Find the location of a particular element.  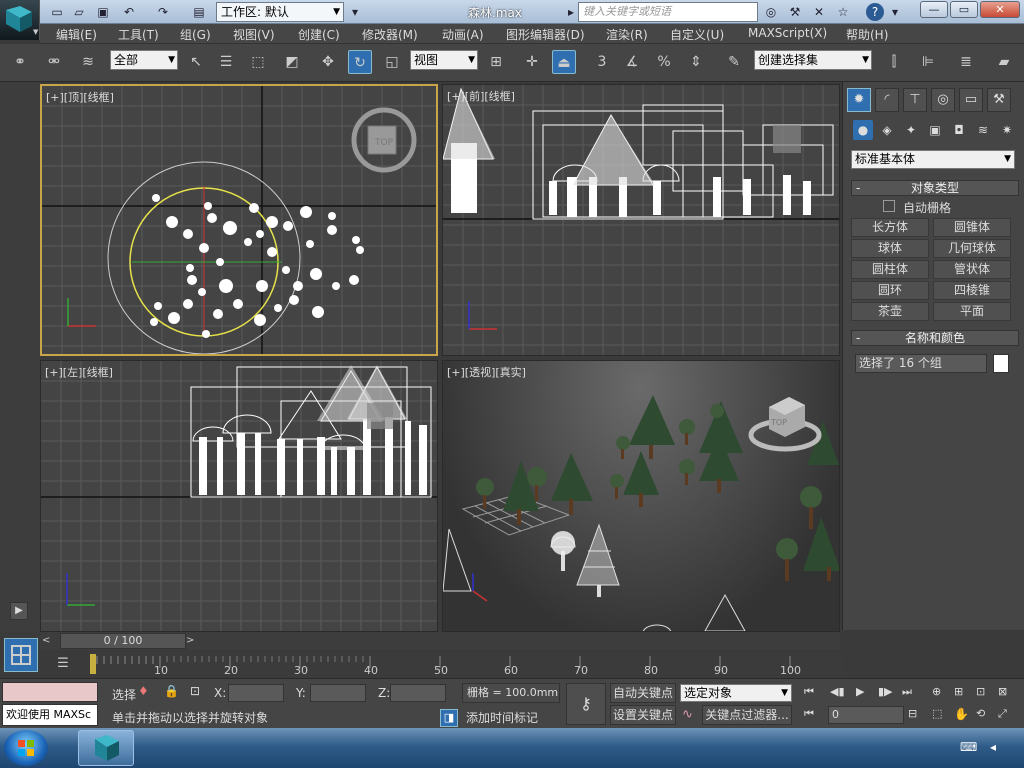

time-tag-icon: ◨ is located at coordinates (449, 718).